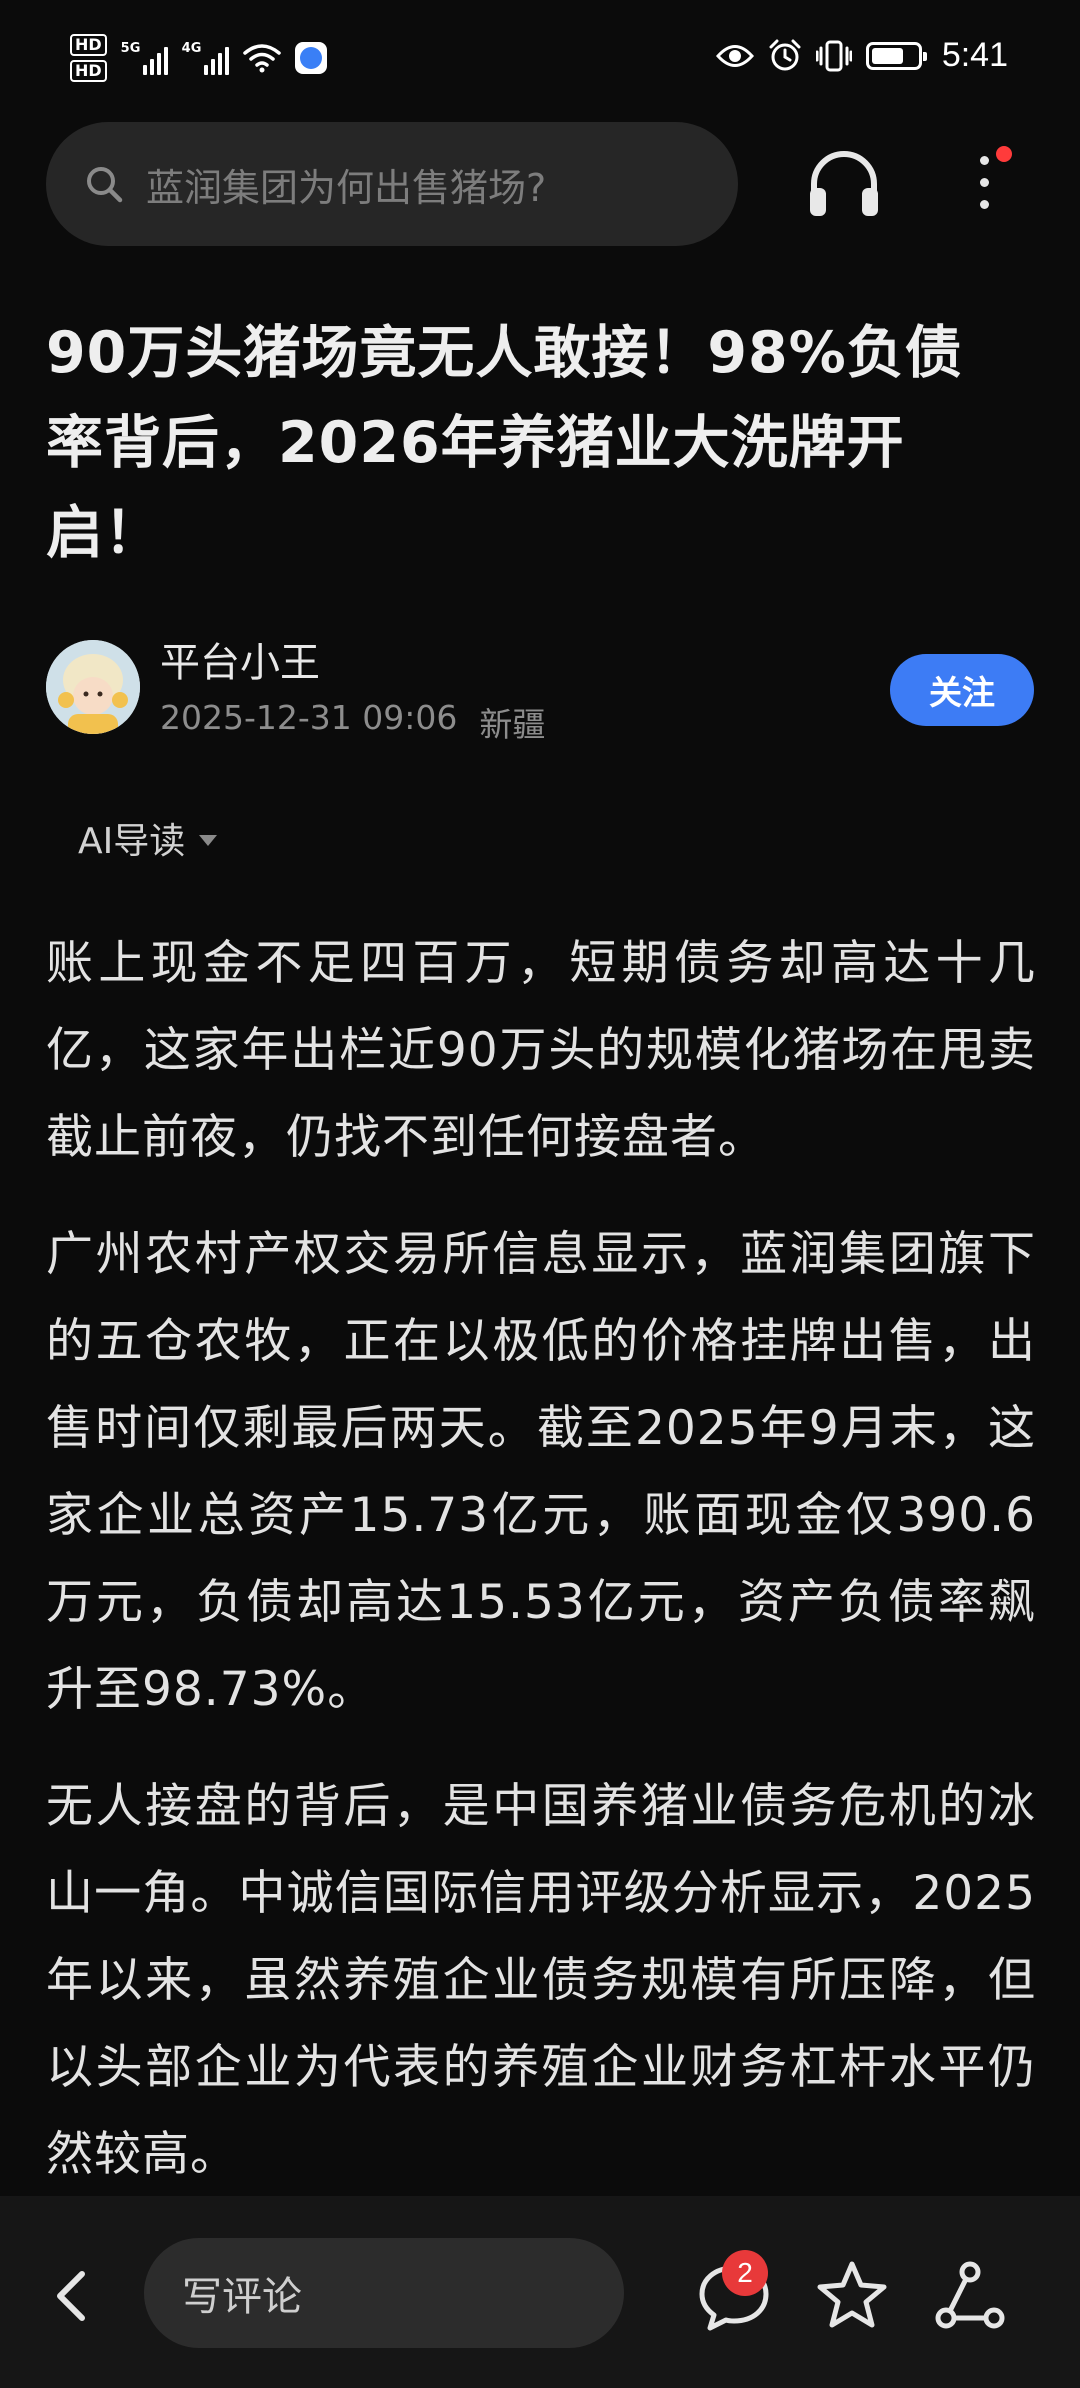 The height and width of the screenshot is (2388, 1080). I want to click on notification-dot, so click(1004, 154).